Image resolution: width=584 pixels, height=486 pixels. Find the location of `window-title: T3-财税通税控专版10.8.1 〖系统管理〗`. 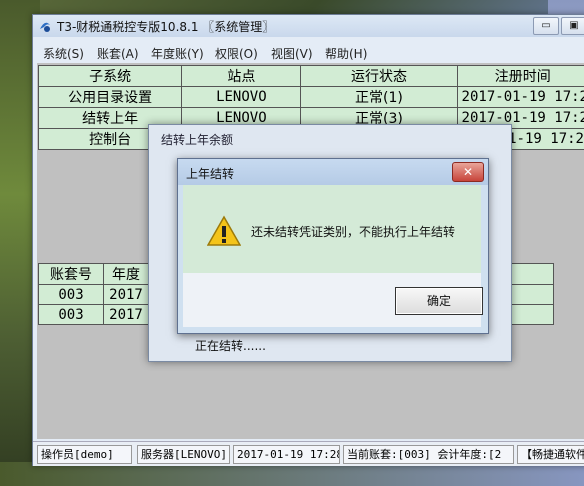

window-title: T3-财税通税控专版10.8.1 〖系统管理〗 is located at coordinates (166, 27).